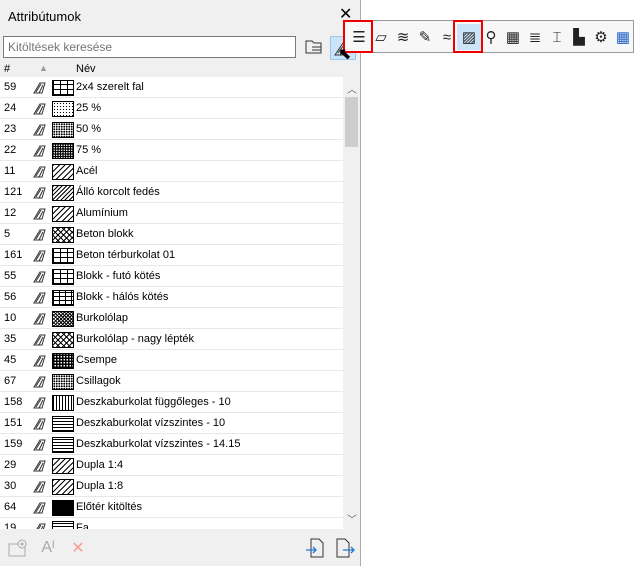 Image resolution: width=634 pixels, height=566 pixels. Describe the element at coordinates (126, 255) in the screenshot. I see `fill-name: Beton térburkolat 01` at that location.